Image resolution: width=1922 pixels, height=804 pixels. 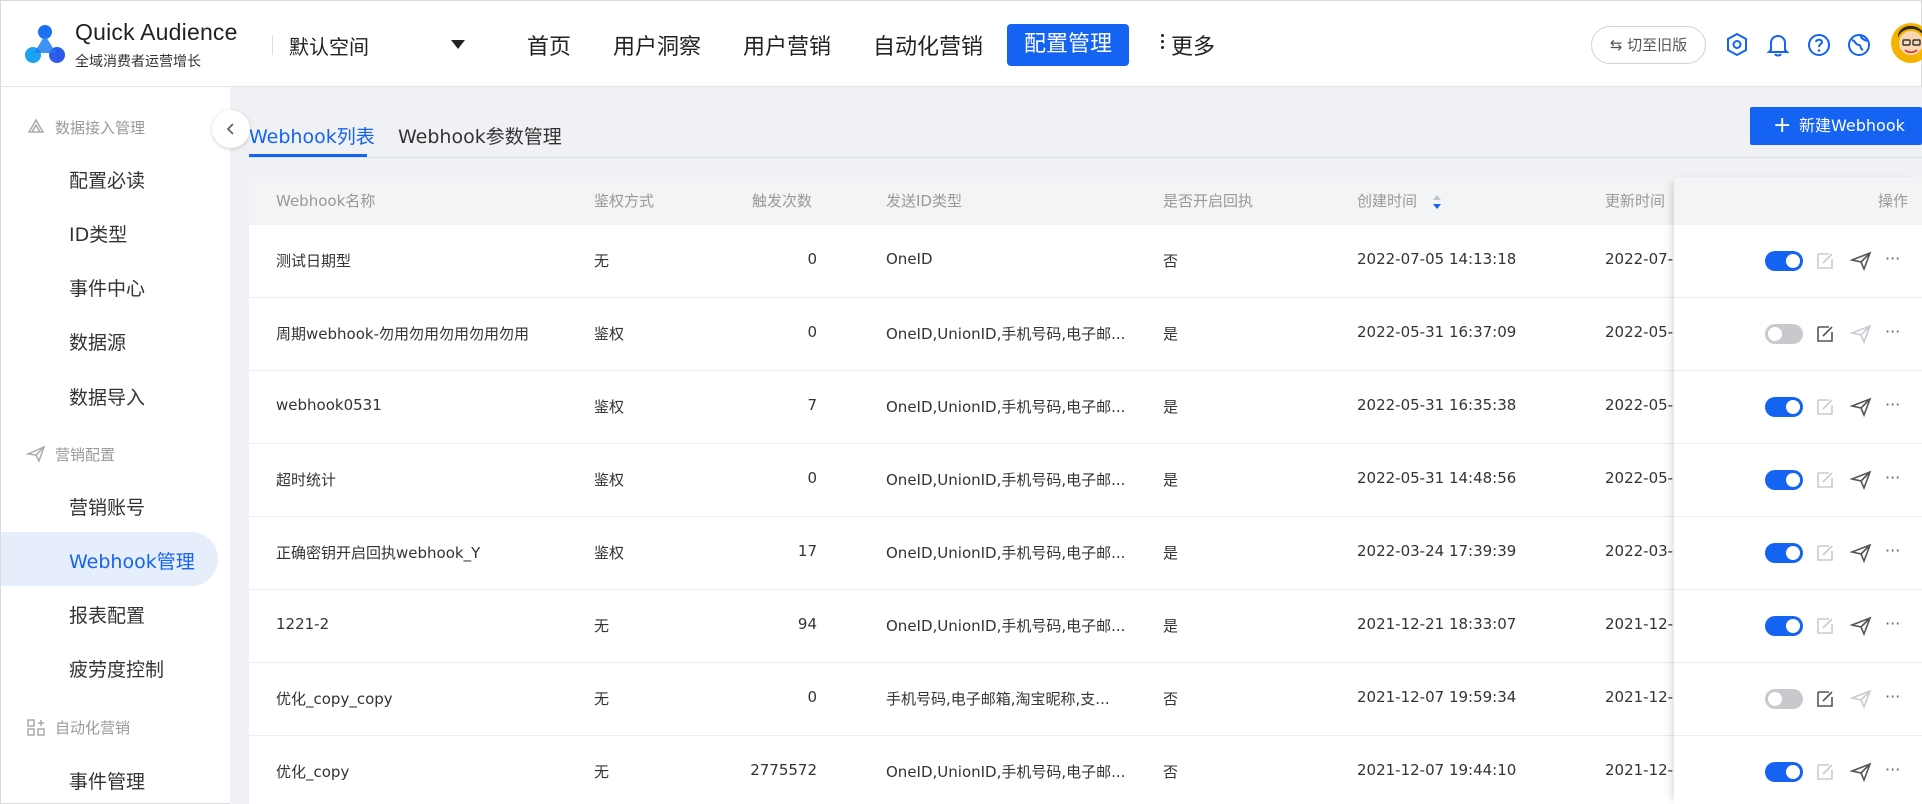 What do you see at coordinates (313, 772) in the screenshot?
I see `cell-name: 优化_copy` at bounding box center [313, 772].